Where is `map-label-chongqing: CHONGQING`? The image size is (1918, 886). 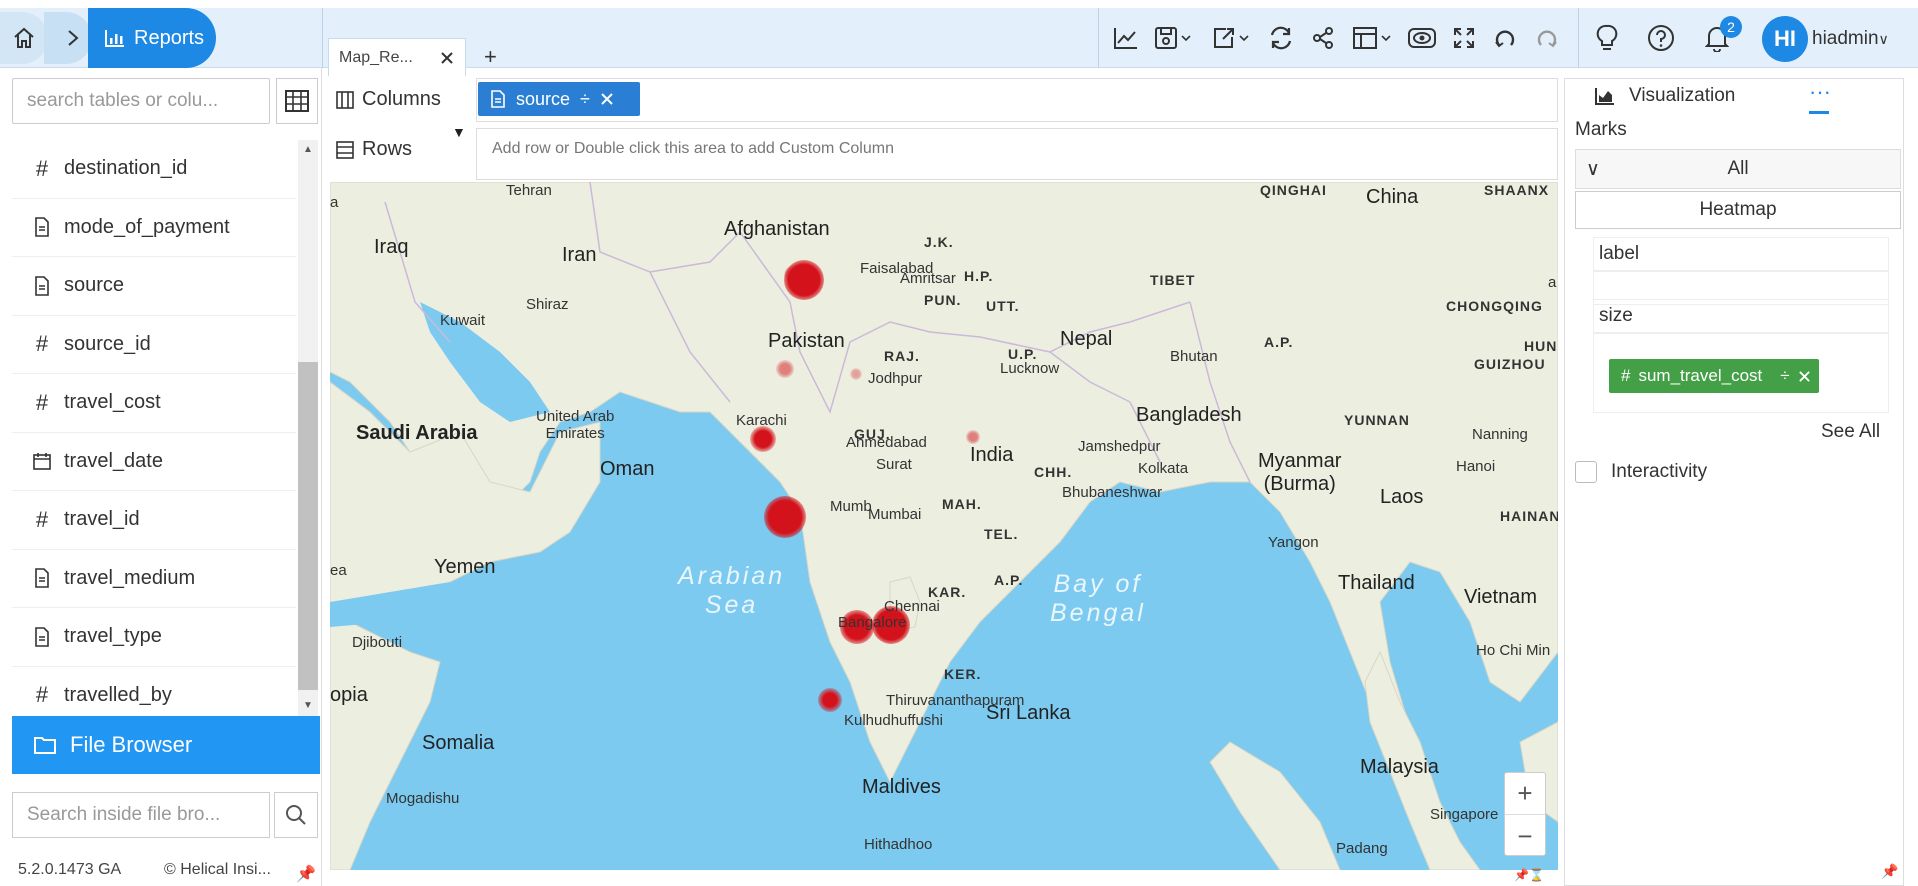
map-label-chongqing: CHONGQING is located at coordinates (1494, 306).